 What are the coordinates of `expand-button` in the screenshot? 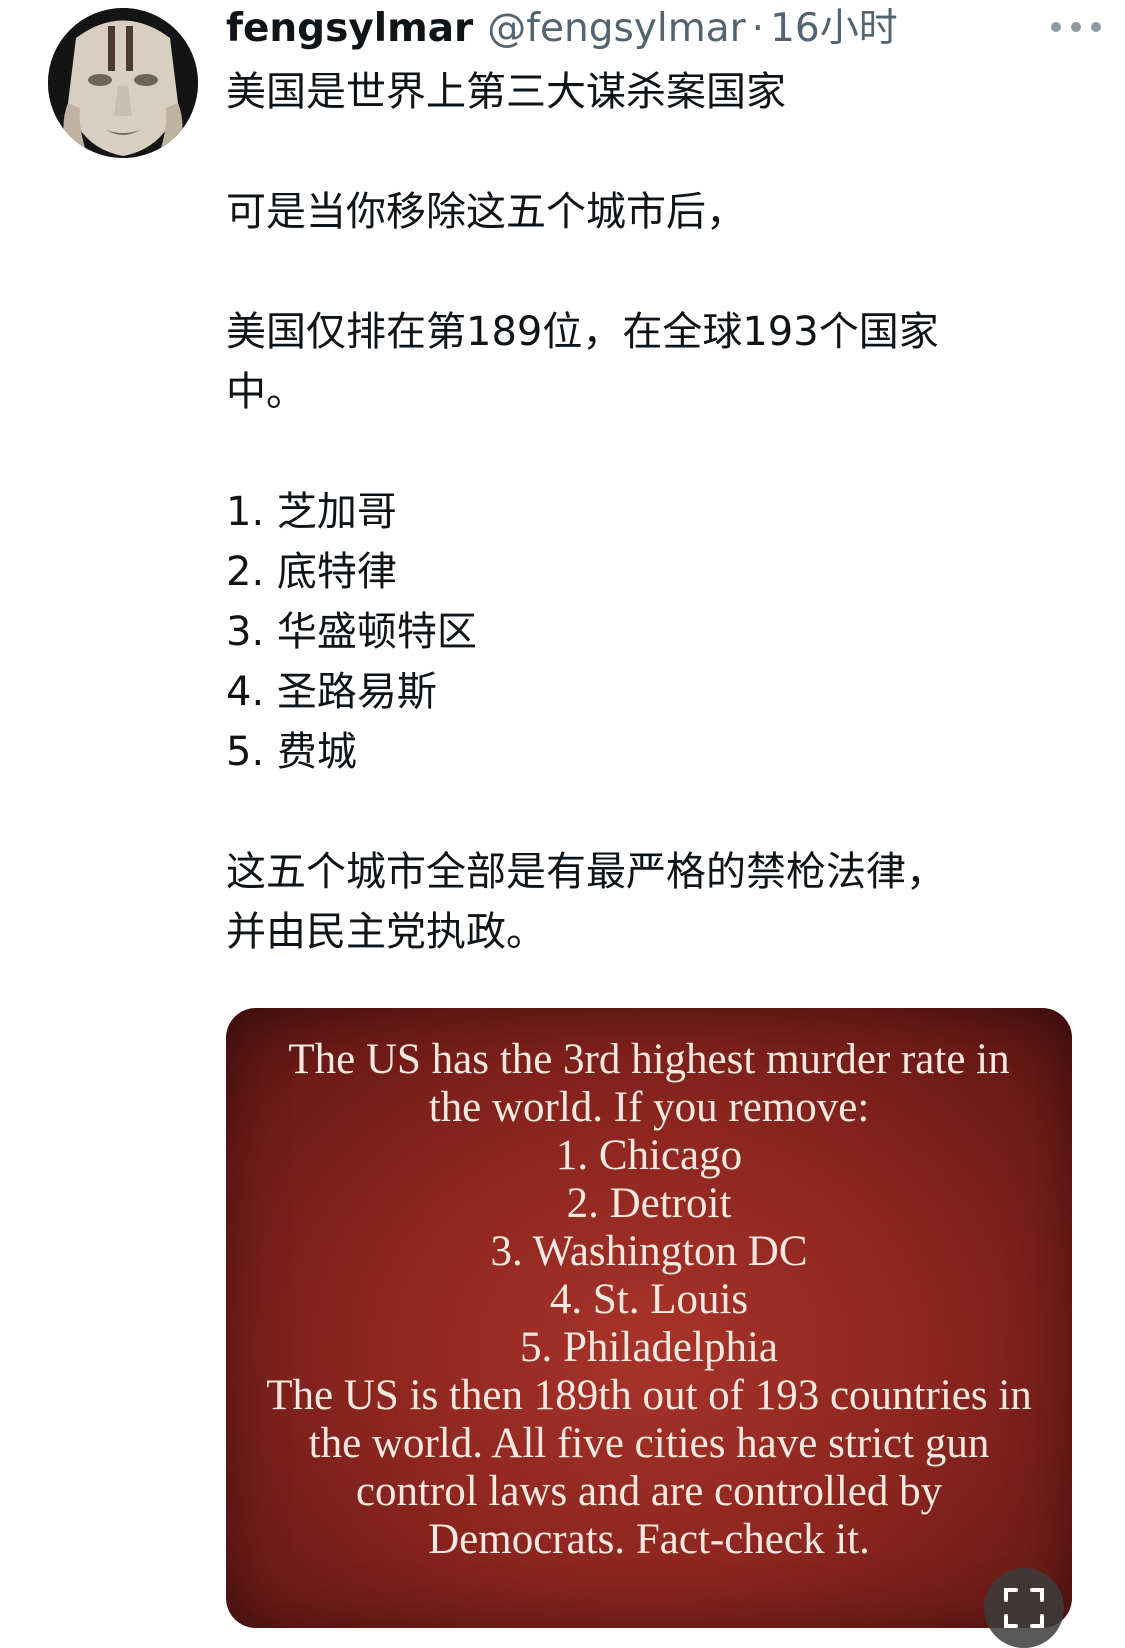 It's located at (1024, 1608).